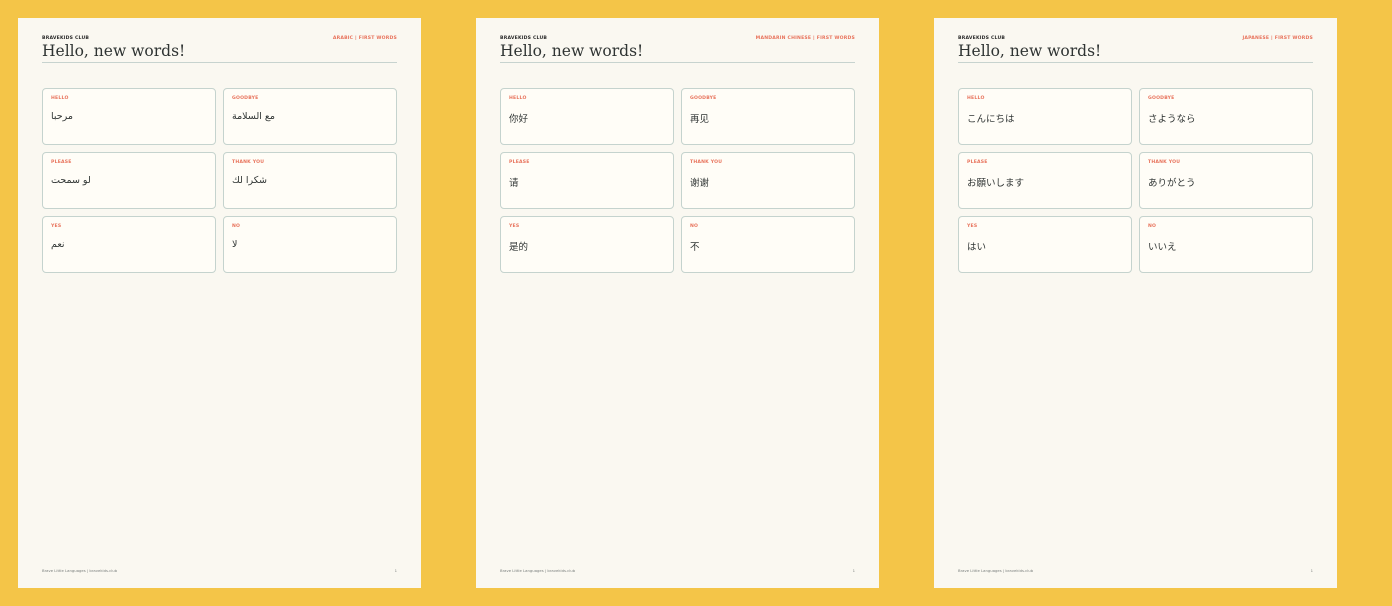 This screenshot has width=1392, height=606. What do you see at coordinates (1045, 244) in the screenshot?
I see `word-card-yes: YES はい` at bounding box center [1045, 244].